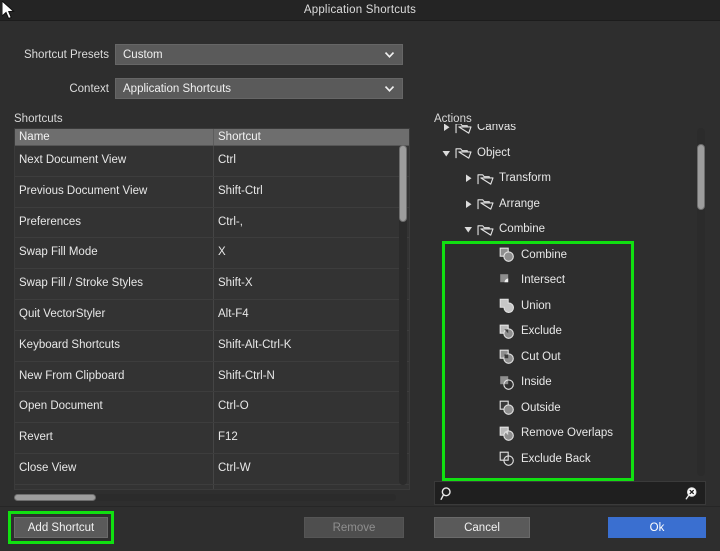  Describe the element at coordinates (506, 433) in the screenshot. I see `remove-overlaps-op-icon` at that location.